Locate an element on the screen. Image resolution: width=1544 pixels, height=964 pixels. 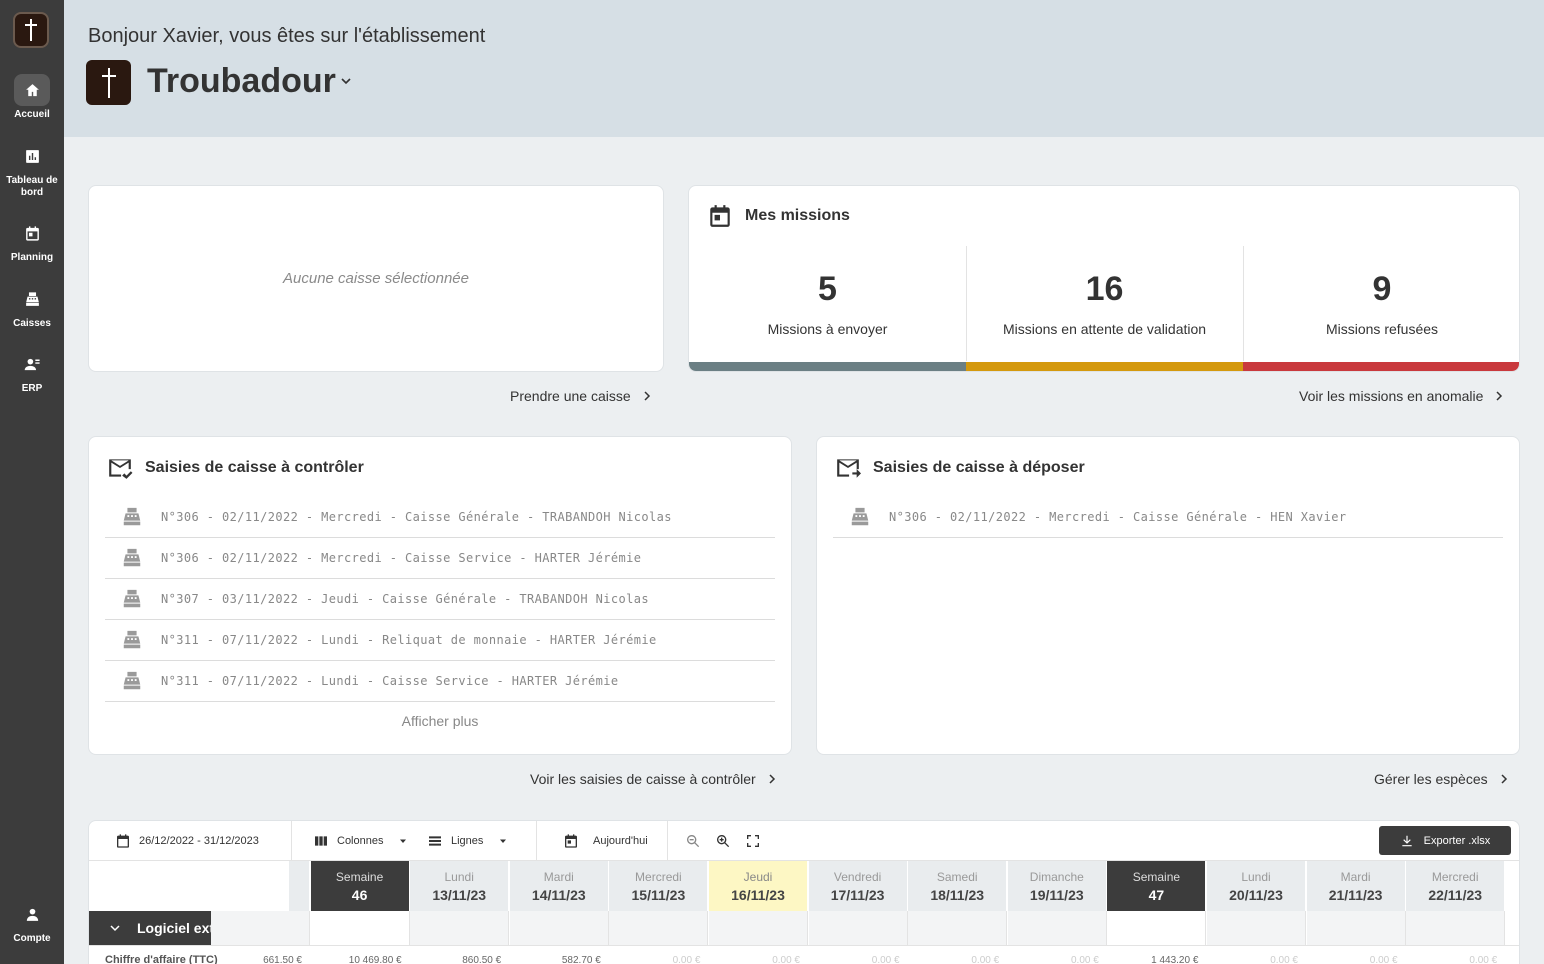
column-header: Semaine 47 is located at coordinates (1157, 886).